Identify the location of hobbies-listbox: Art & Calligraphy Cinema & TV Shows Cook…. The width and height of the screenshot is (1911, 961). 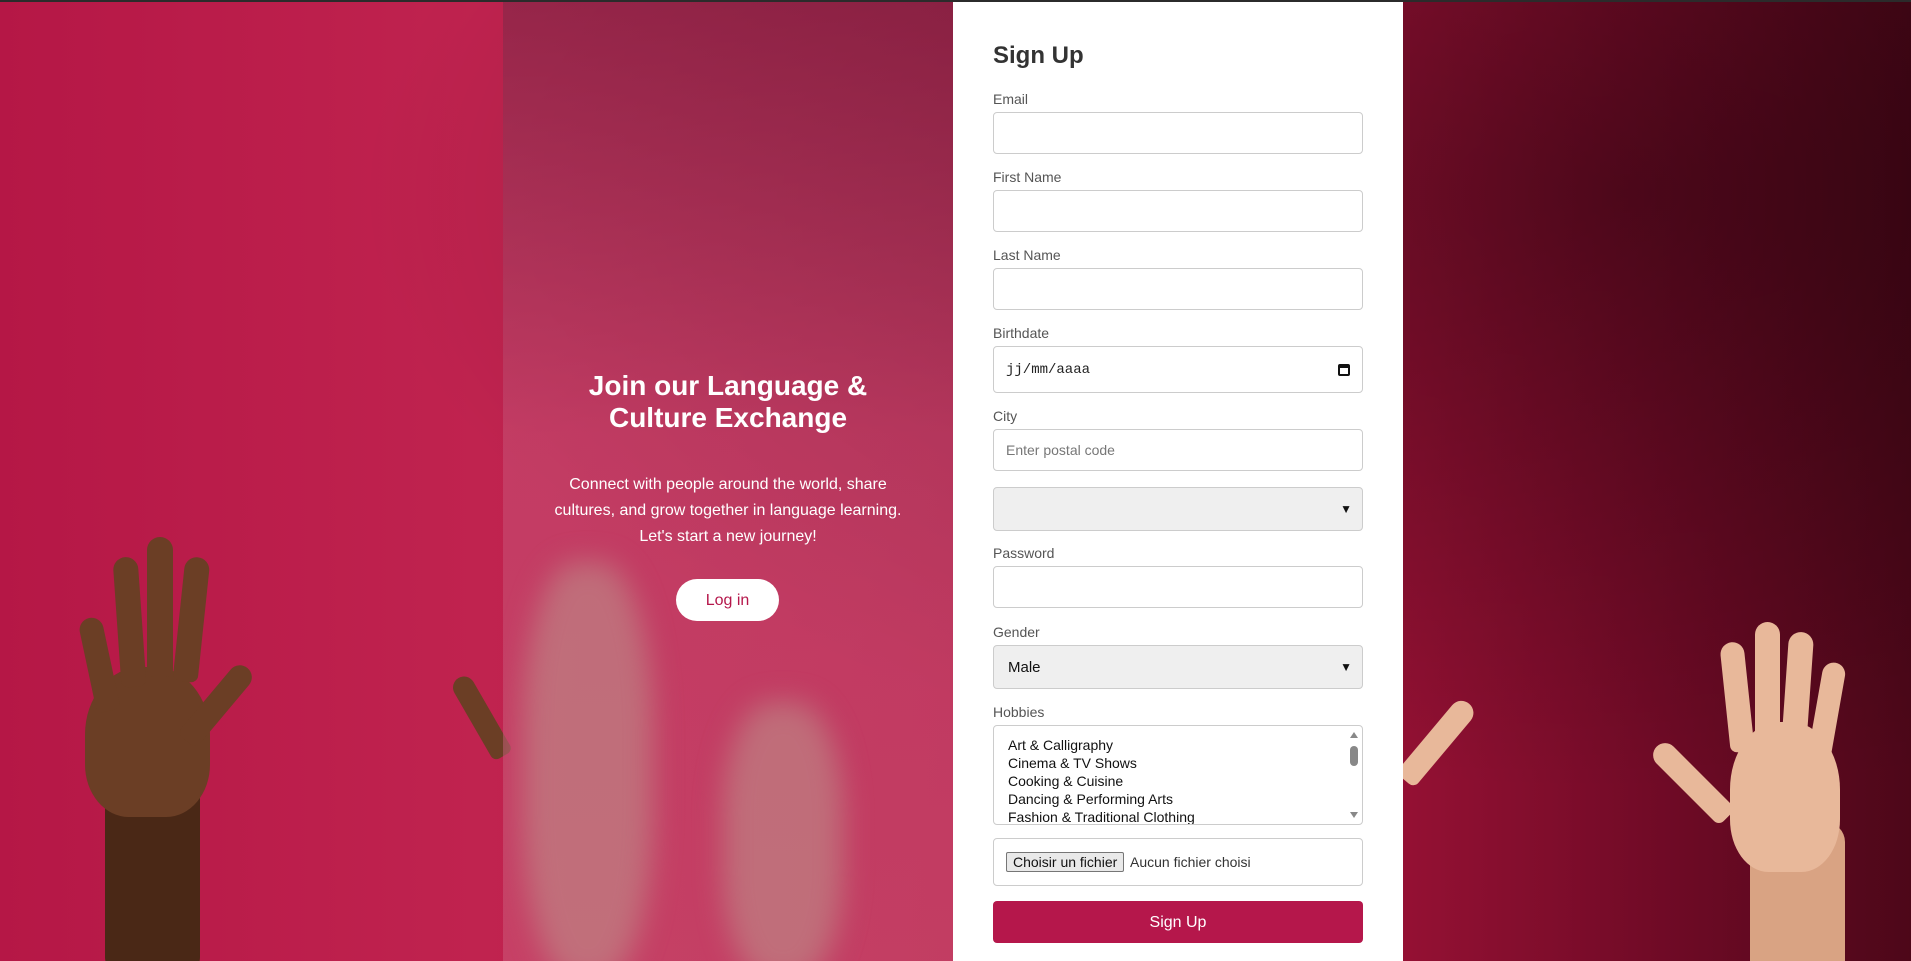
(1178, 775).